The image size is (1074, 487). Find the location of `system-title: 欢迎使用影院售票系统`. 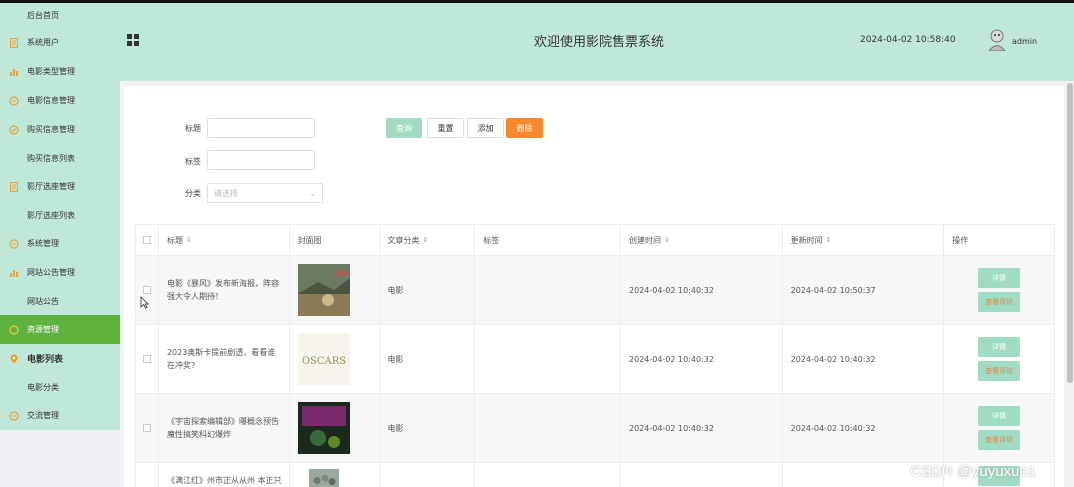

system-title: 欢迎使用影院售票系统 is located at coordinates (599, 42).